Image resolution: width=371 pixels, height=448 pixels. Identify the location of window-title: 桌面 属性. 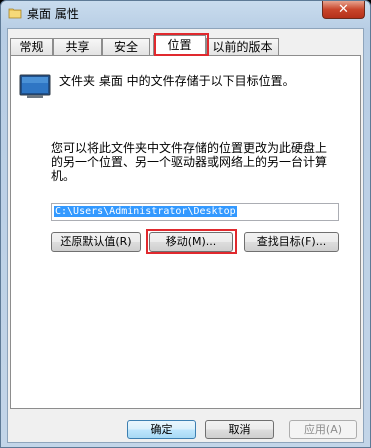
(53, 14).